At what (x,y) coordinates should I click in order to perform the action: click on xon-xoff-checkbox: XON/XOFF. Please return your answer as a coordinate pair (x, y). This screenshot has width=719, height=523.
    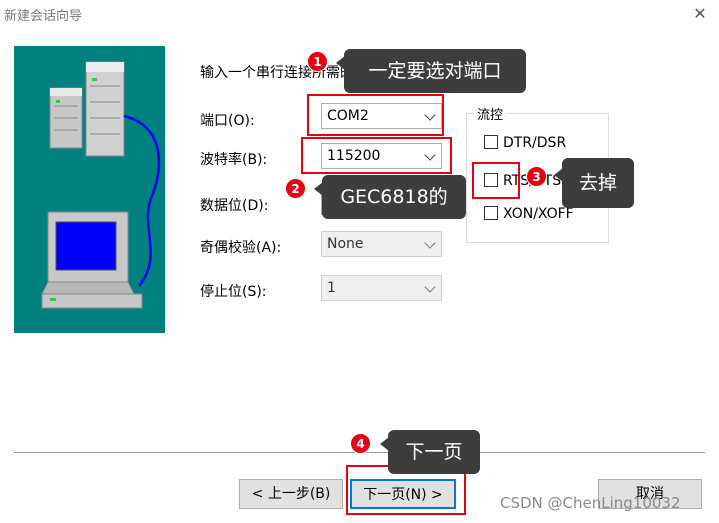
    Looking at the image, I should click on (529, 214).